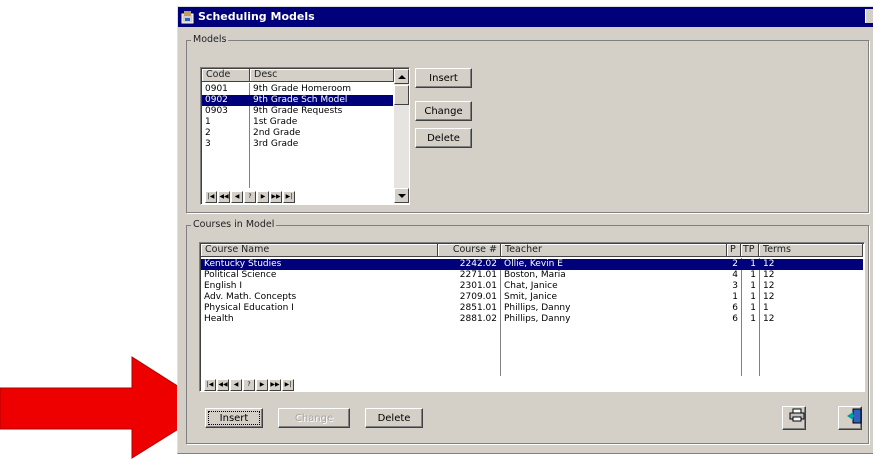 The width and height of the screenshot is (873, 463). I want to click on course-period: 4, so click(735, 275).